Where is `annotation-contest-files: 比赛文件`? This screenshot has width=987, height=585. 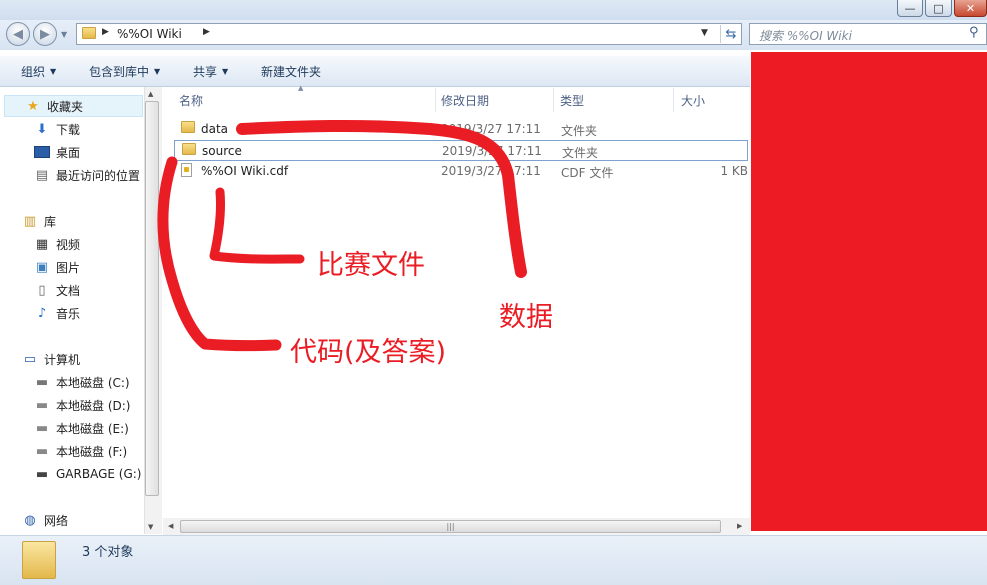
annotation-contest-files: 比赛文件 is located at coordinates (371, 265).